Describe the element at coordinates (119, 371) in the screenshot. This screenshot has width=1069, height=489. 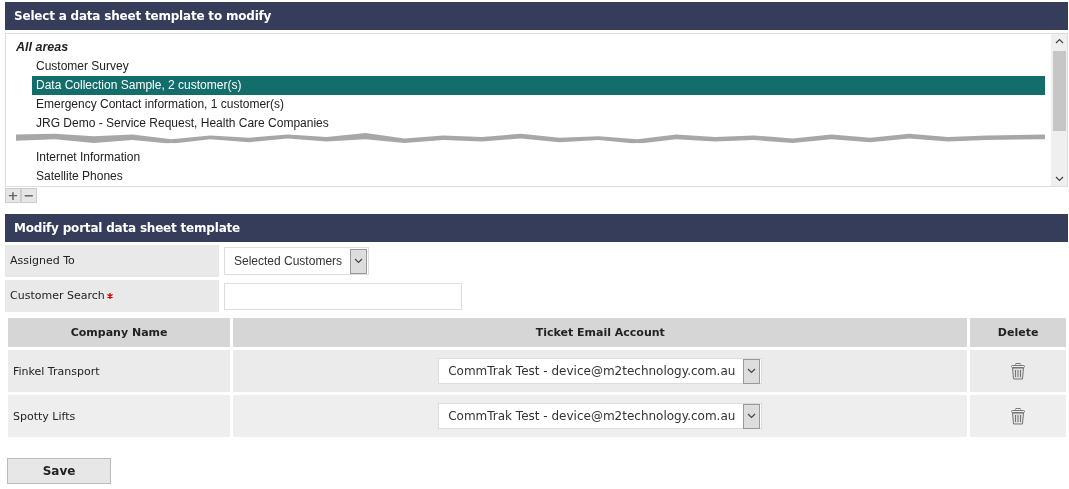
I see `company-cell: Finkel Transport` at that location.